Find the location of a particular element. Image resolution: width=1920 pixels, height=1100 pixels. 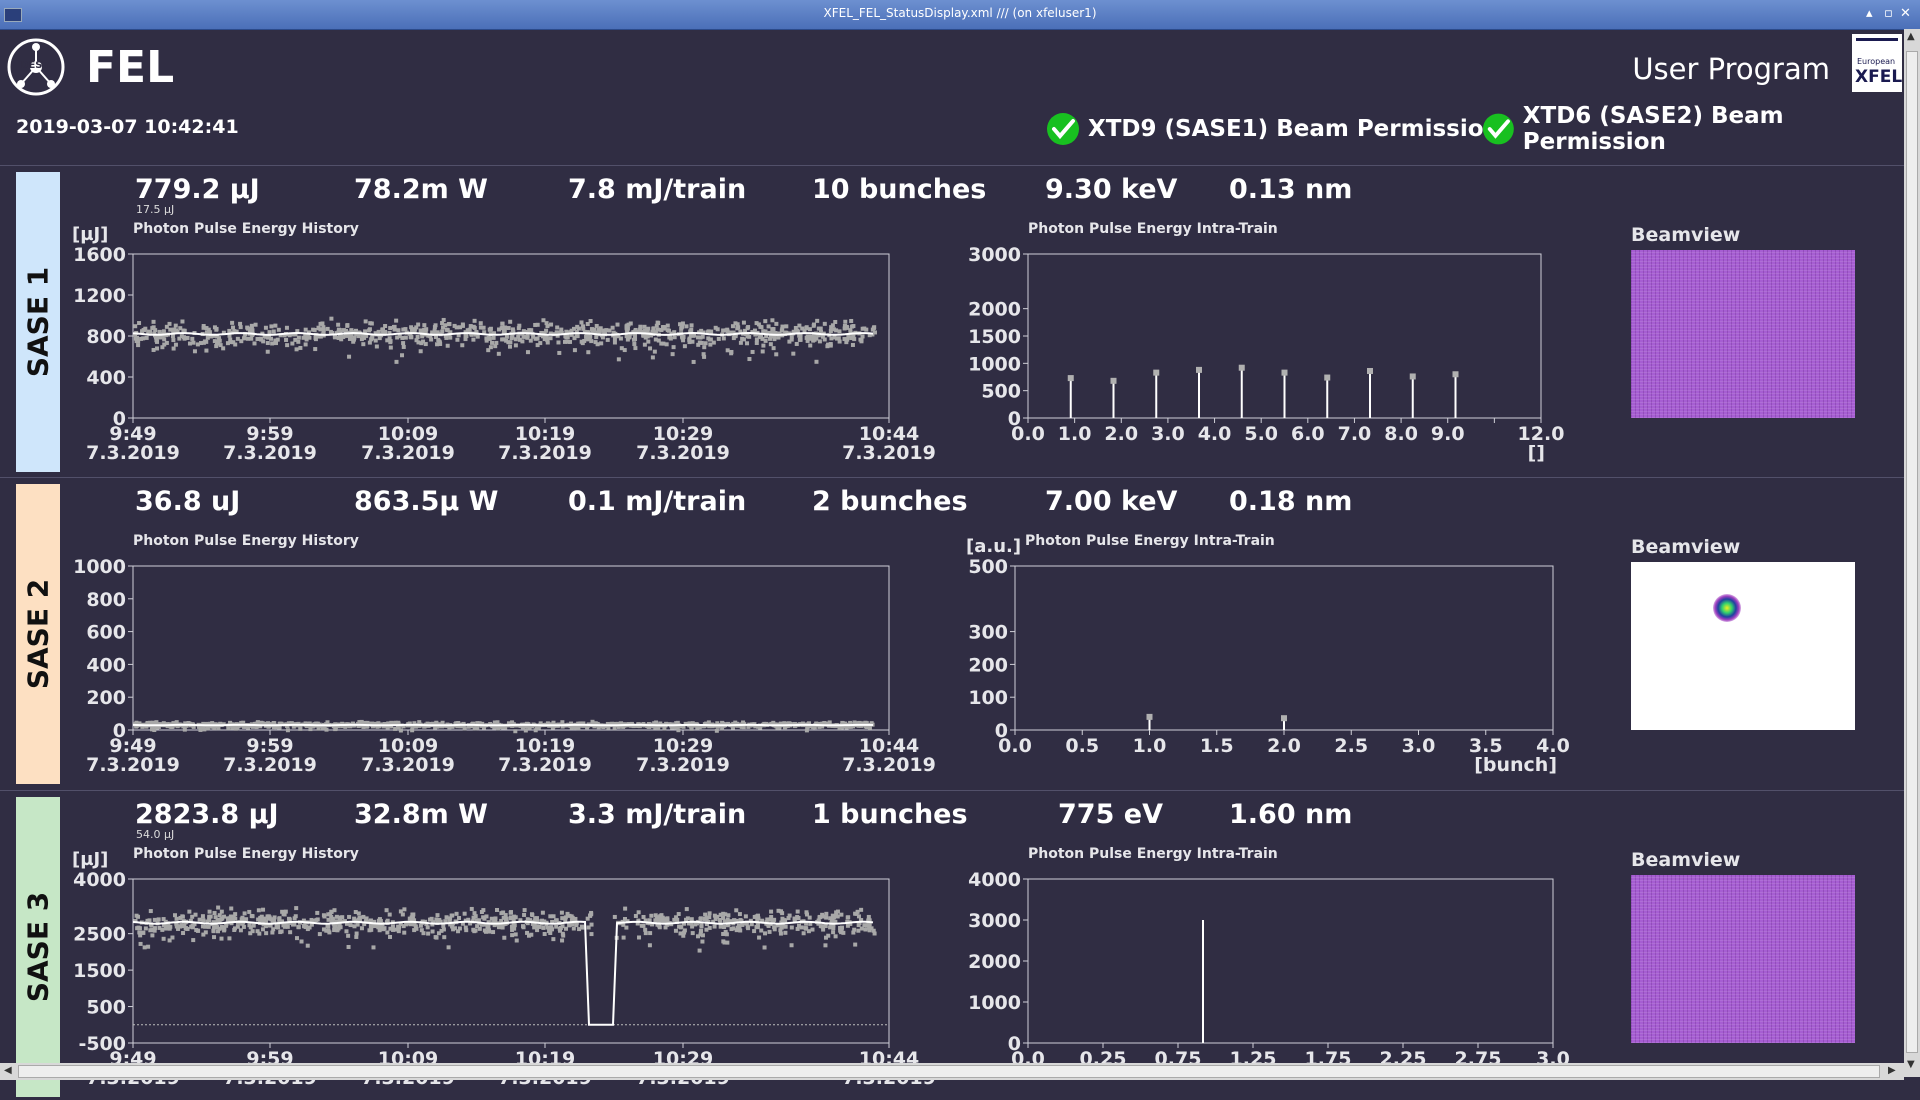

svg-text: XFEL is located at coordinates (1878, 77).